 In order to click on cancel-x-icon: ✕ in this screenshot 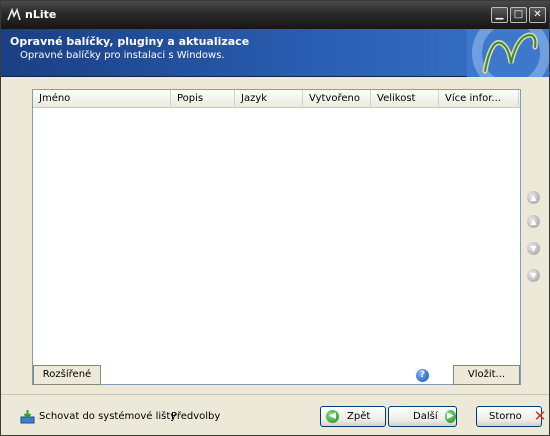, I will do `click(540, 416)`.